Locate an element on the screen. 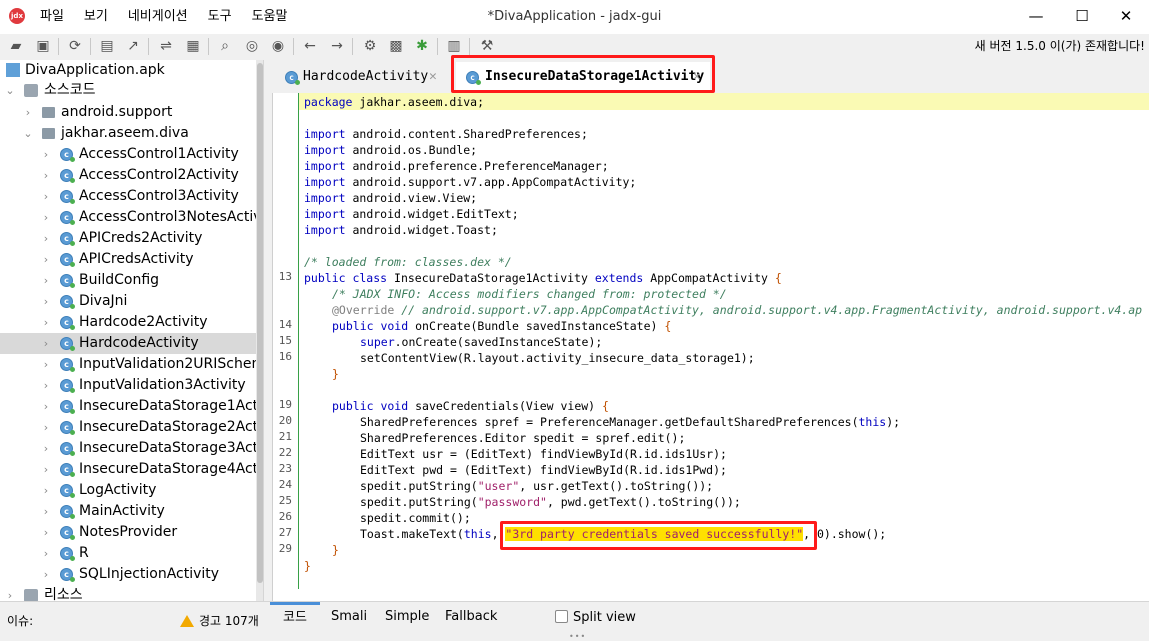  status-bar: 이슈: 경고 107개 is located at coordinates (135, 620).